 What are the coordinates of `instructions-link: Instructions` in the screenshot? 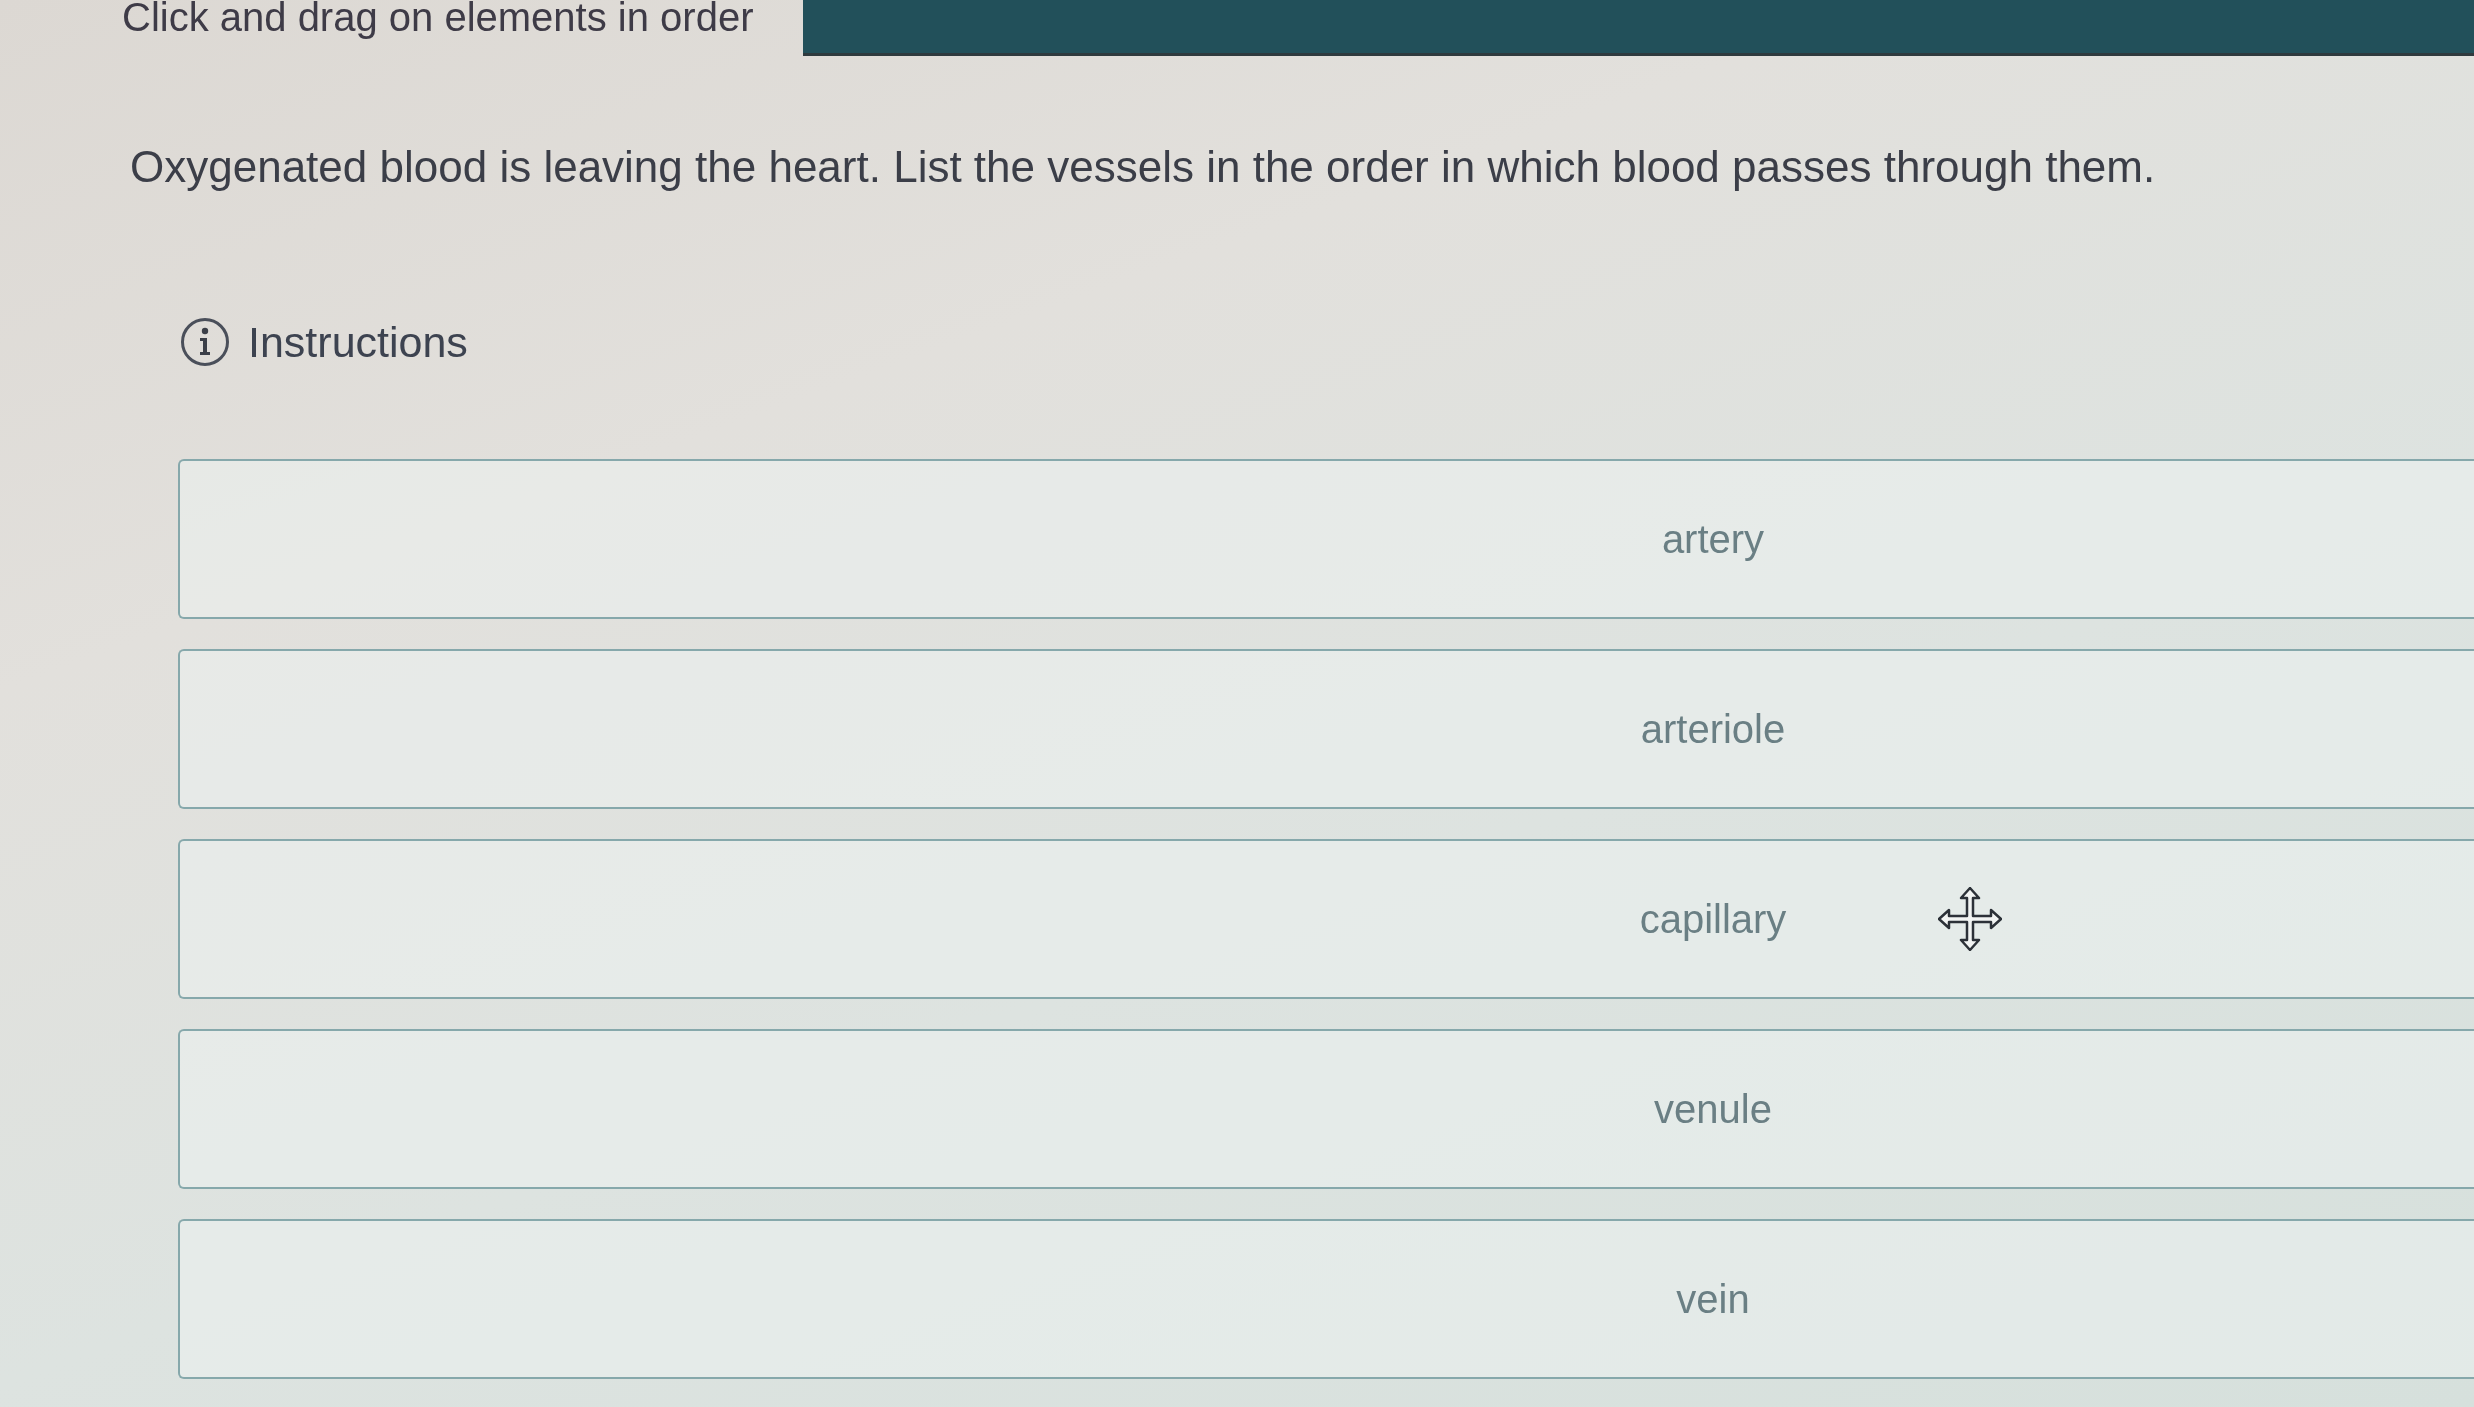 It's located at (358, 342).